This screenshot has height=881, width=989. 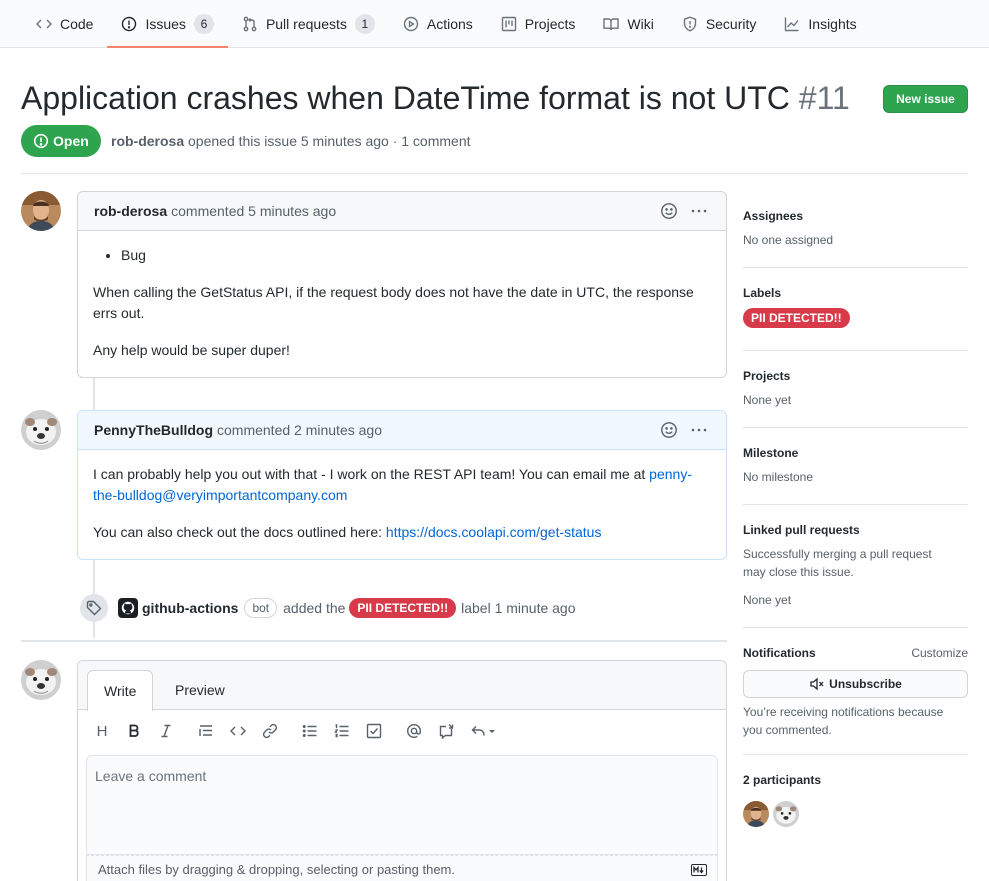 What do you see at coordinates (270, 731) in the screenshot?
I see `link-icon` at bounding box center [270, 731].